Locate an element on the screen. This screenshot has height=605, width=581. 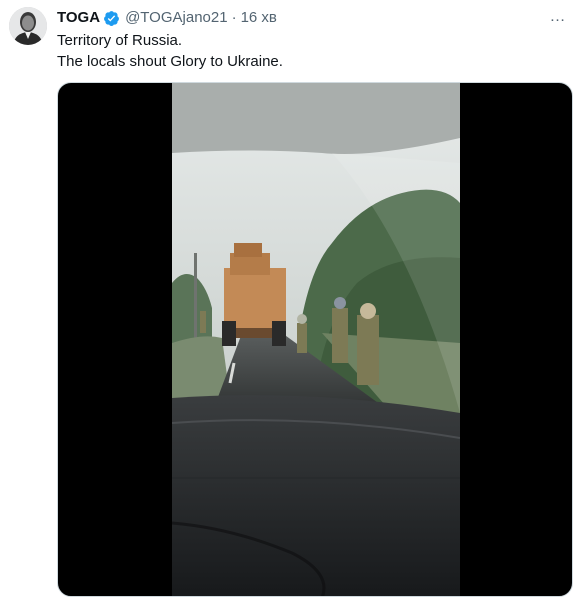
verified-badge-icon is located at coordinates (111, 18).